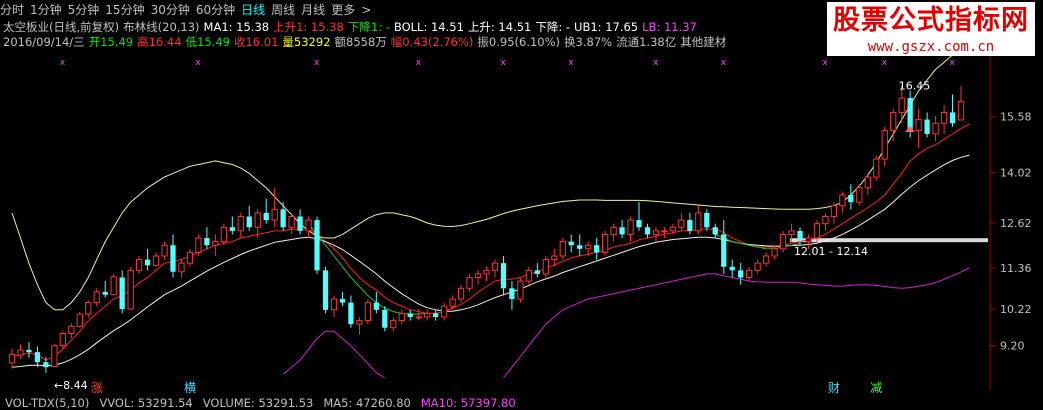 This screenshot has height=410, width=1043. What do you see at coordinates (146, 403) in the screenshot?
I see `volume-item-1: VVOL: 53291.54` at bounding box center [146, 403].